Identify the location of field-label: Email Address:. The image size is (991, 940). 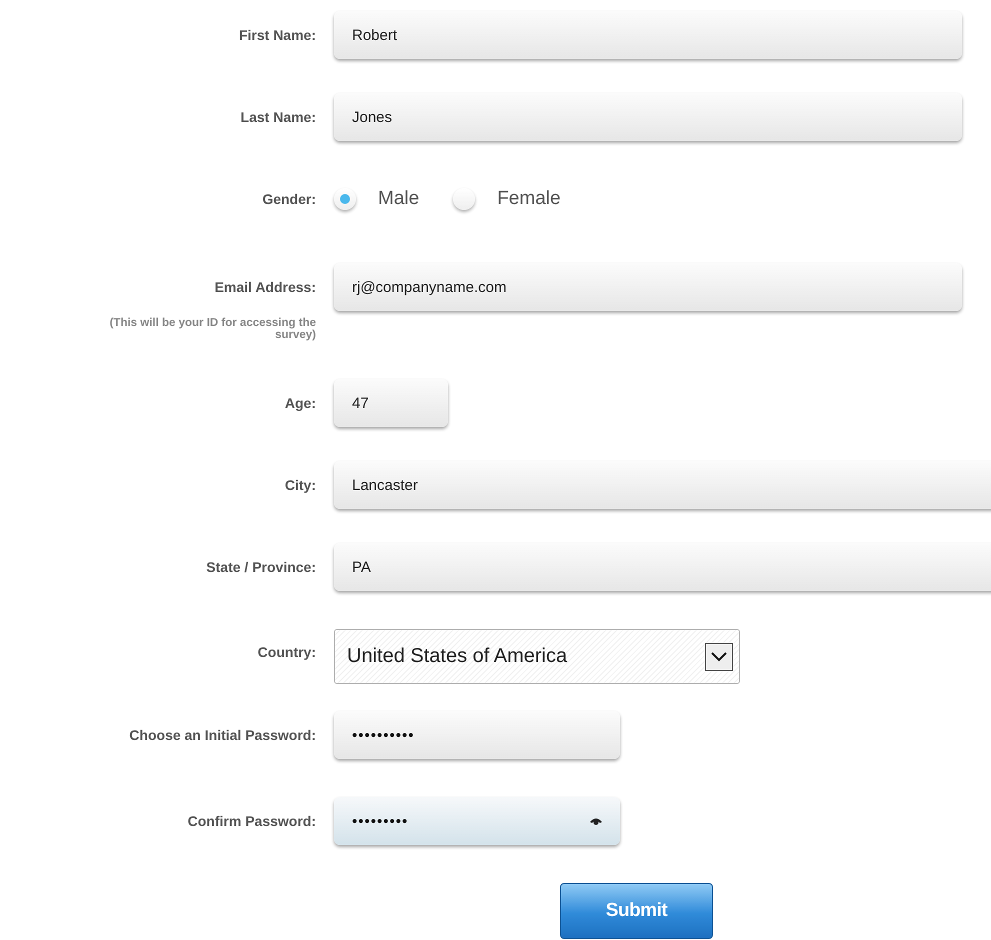
(265, 287).